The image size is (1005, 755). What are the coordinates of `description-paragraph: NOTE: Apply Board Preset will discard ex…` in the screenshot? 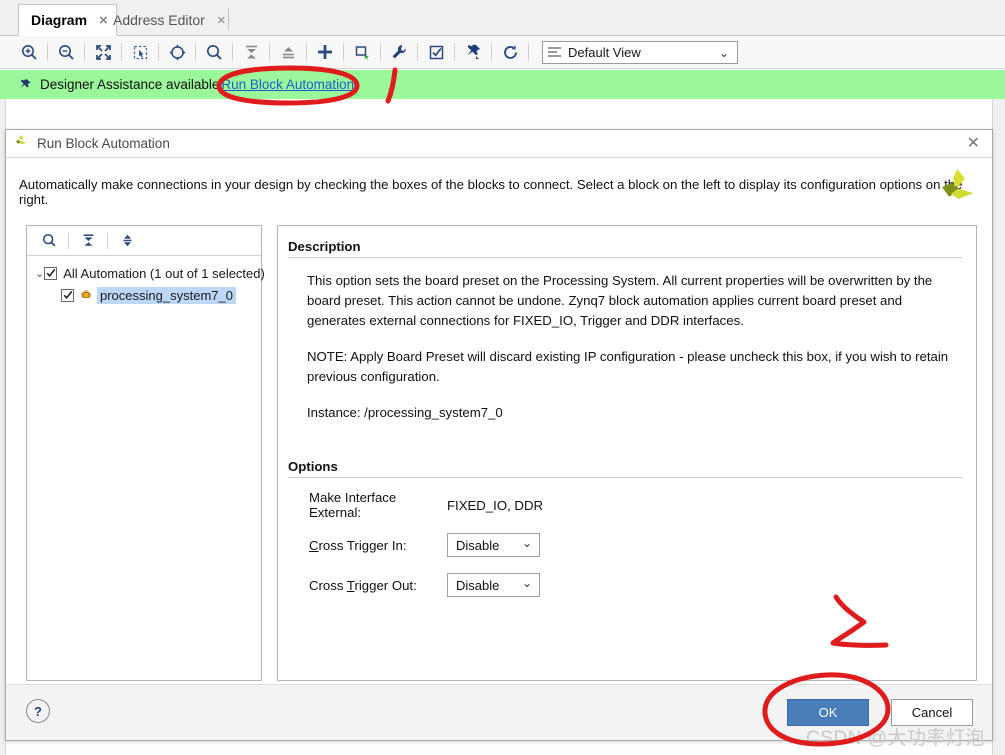 It's located at (628, 367).